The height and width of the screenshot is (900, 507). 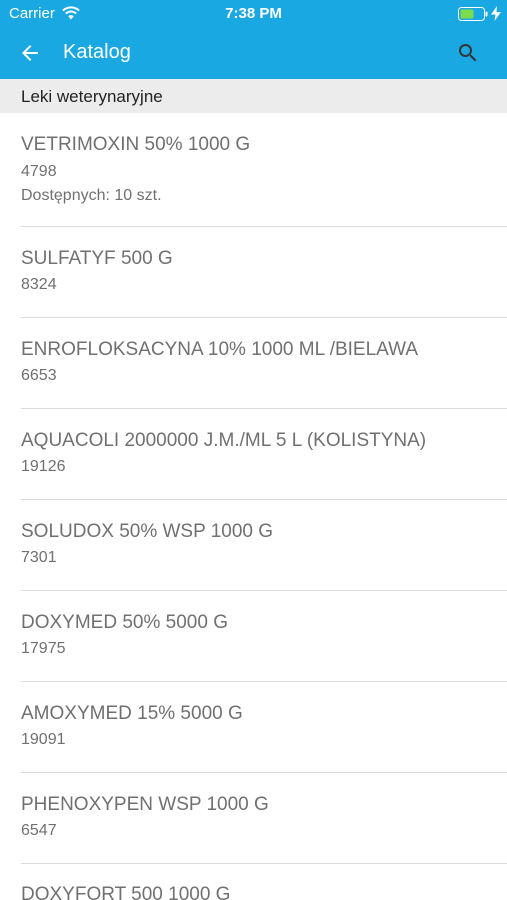 I want to click on list-item: AMOXYMED 15% 5000 G 19091, so click(x=253, y=727).